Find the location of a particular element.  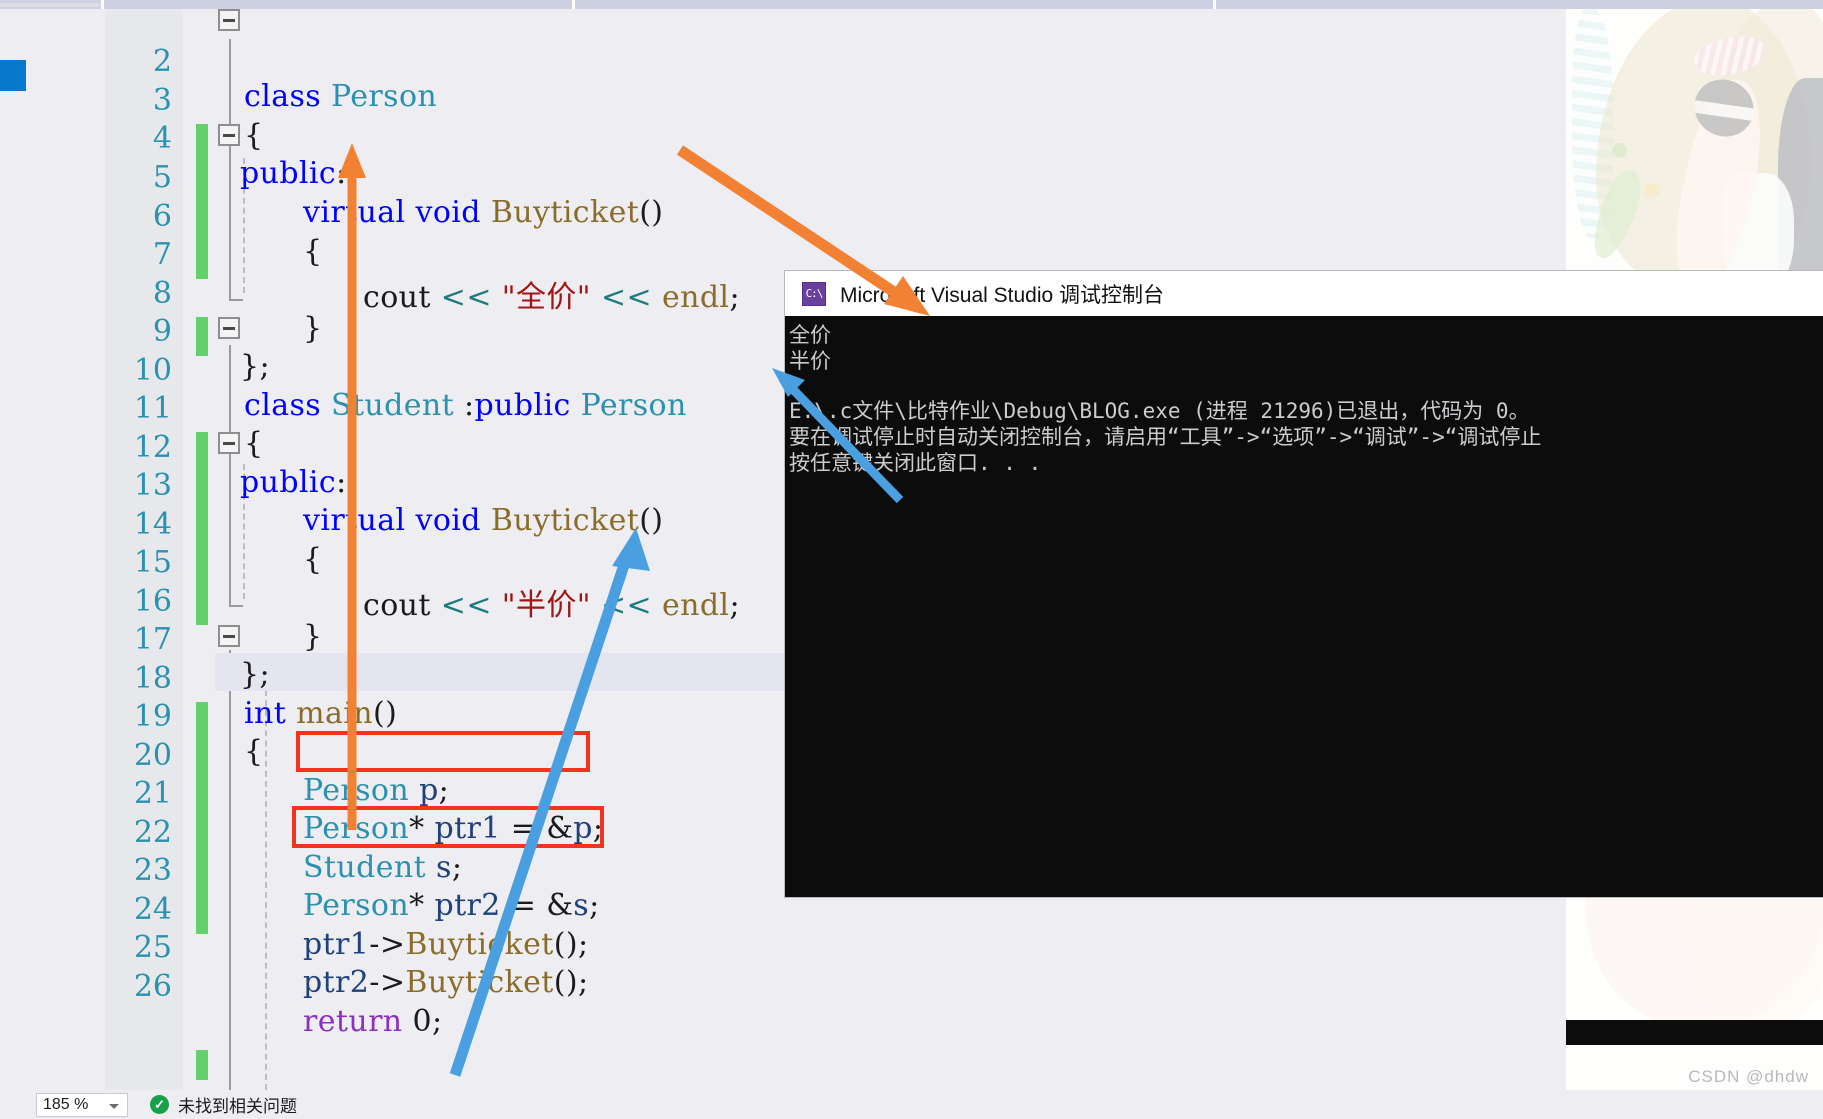

csdn-watermark: CSDN @dhdw is located at coordinates (1748, 1076).